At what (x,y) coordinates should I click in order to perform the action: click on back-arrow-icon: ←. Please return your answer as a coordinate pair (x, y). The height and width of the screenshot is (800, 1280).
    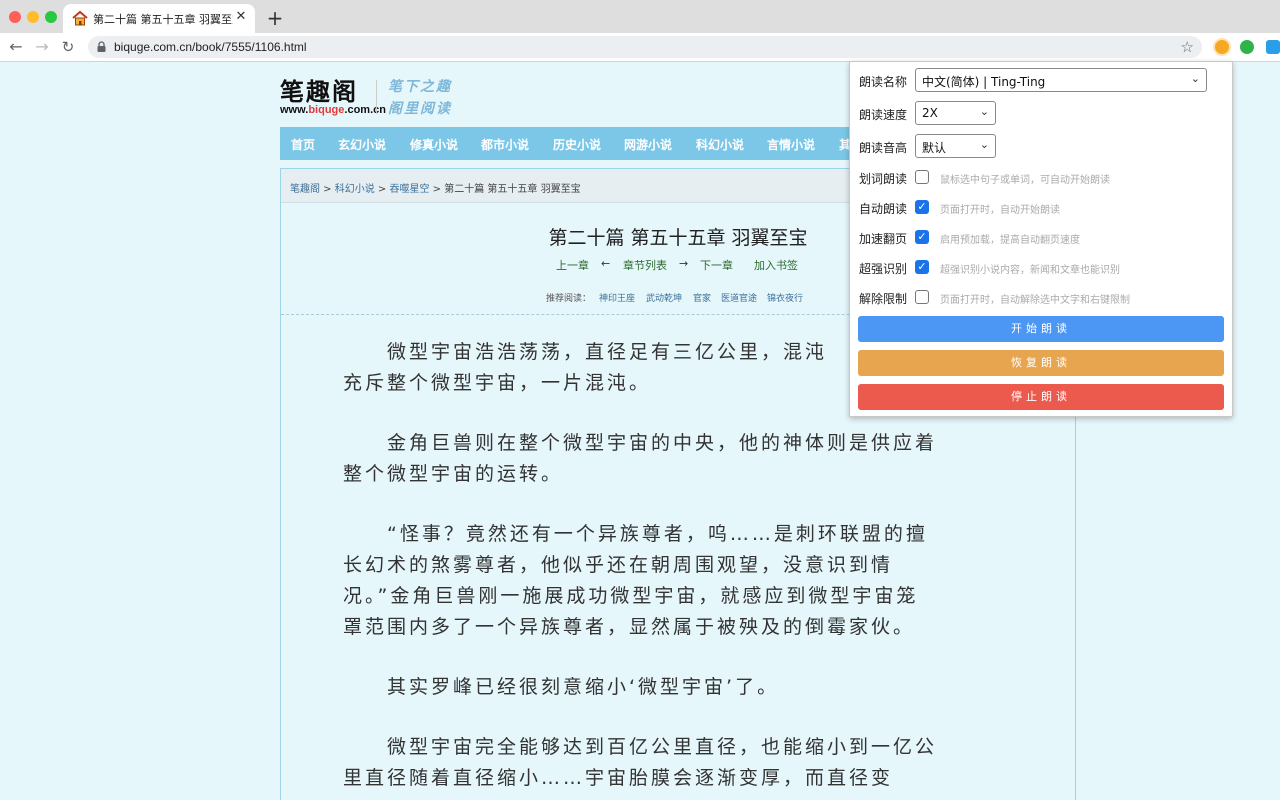
    Looking at the image, I should click on (16, 47).